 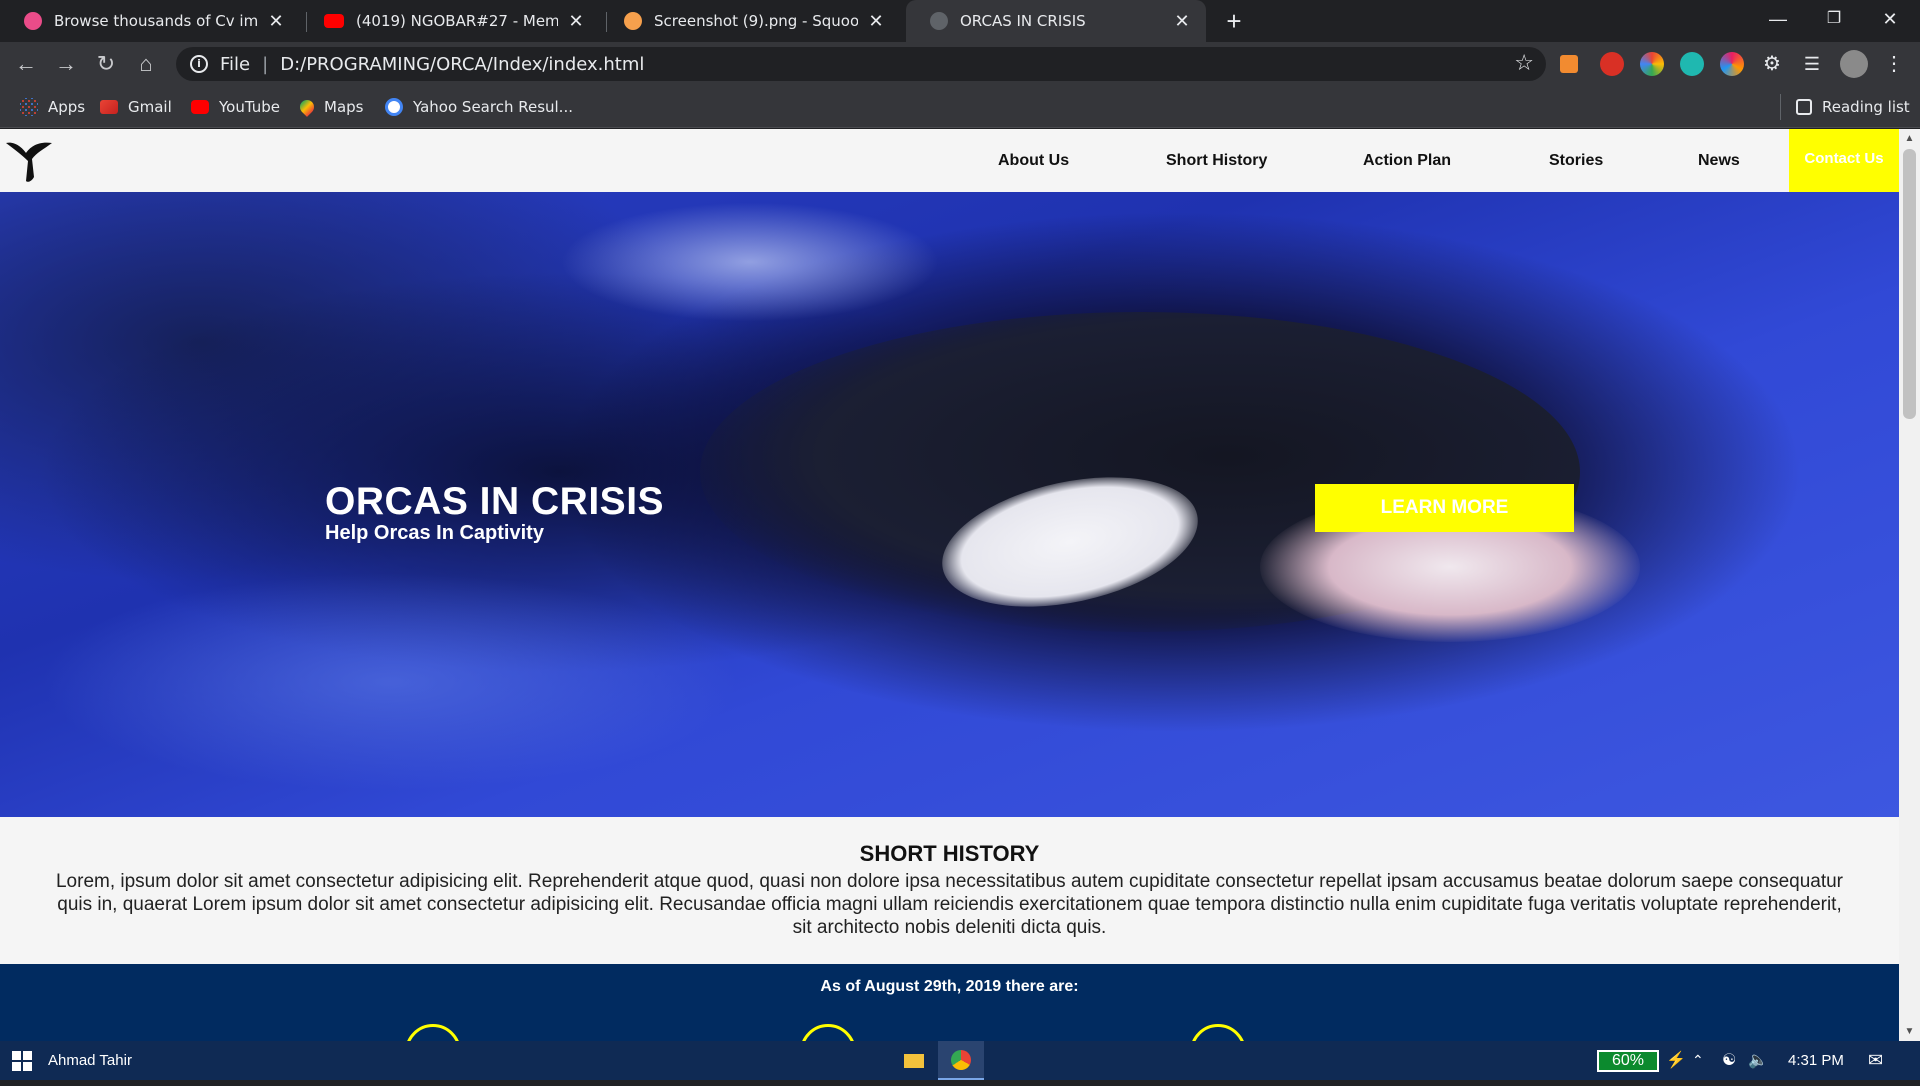 I want to click on info-icon: i, so click(x=199, y=64).